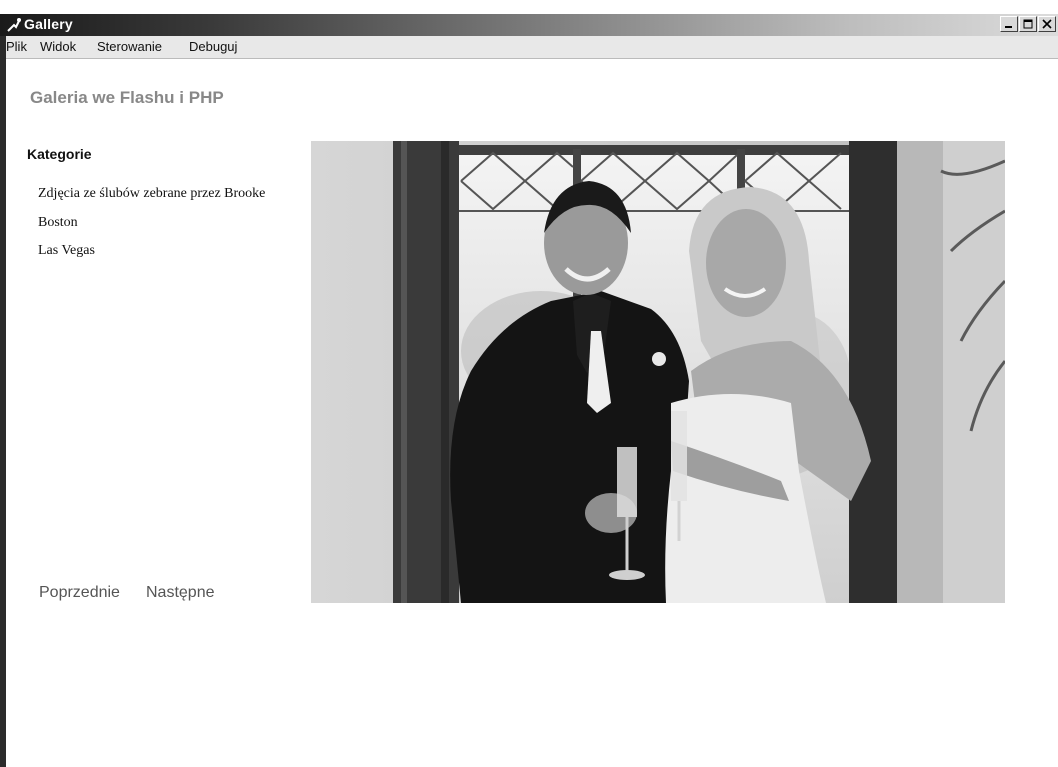 The width and height of the screenshot is (1058, 767). I want to click on categories-heading: Kategorie, so click(59, 154).